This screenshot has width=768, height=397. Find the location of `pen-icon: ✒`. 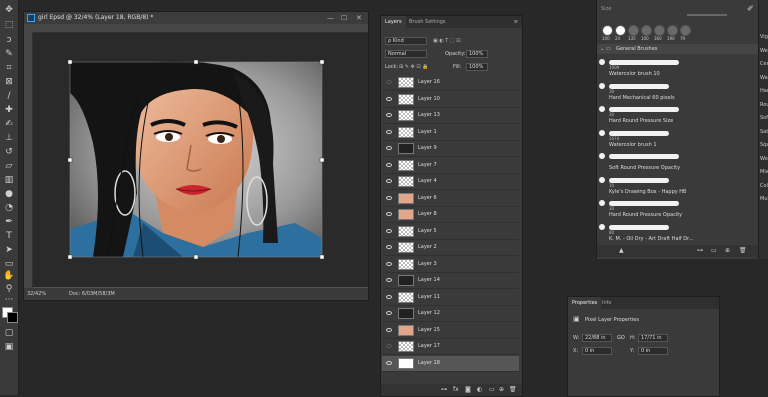

pen-icon: ✒ is located at coordinates (9, 222).